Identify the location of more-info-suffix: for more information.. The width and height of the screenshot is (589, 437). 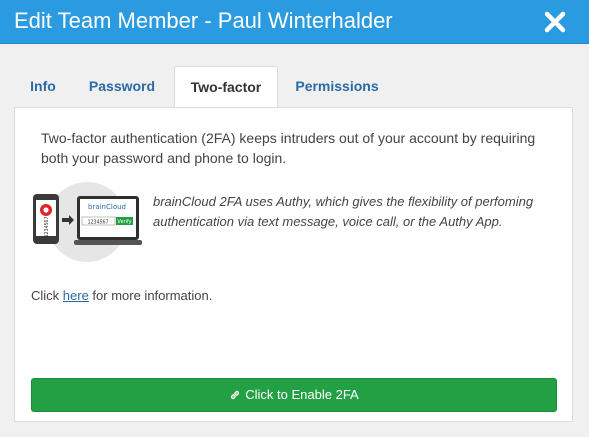
(150, 295).